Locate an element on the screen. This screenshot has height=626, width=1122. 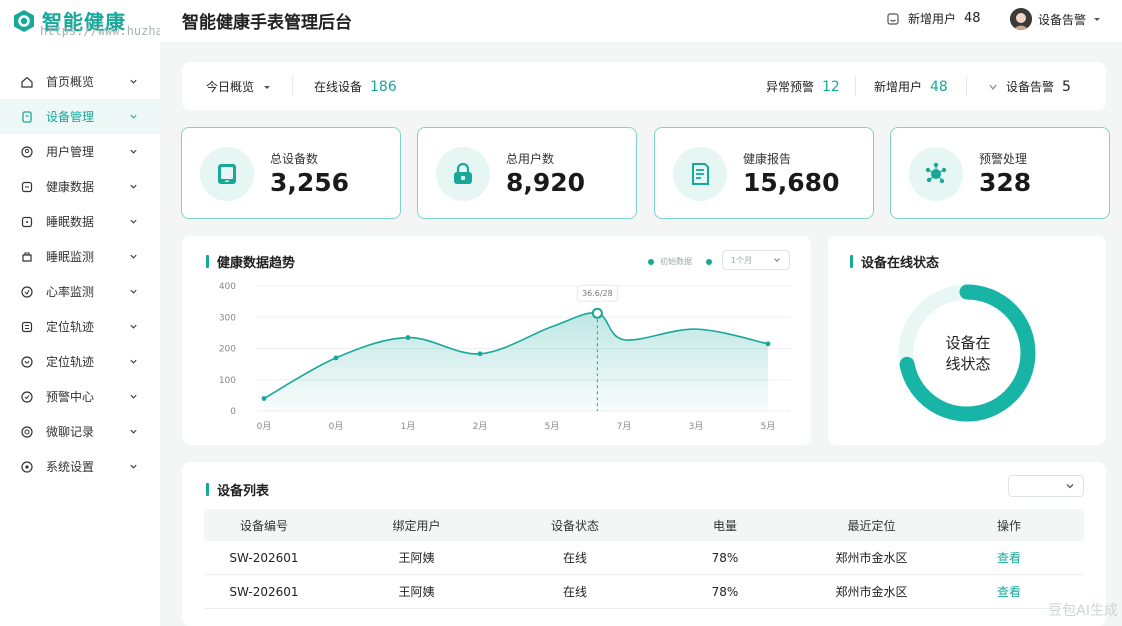
stat-value: 15,680 is located at coordinates (791, 182).